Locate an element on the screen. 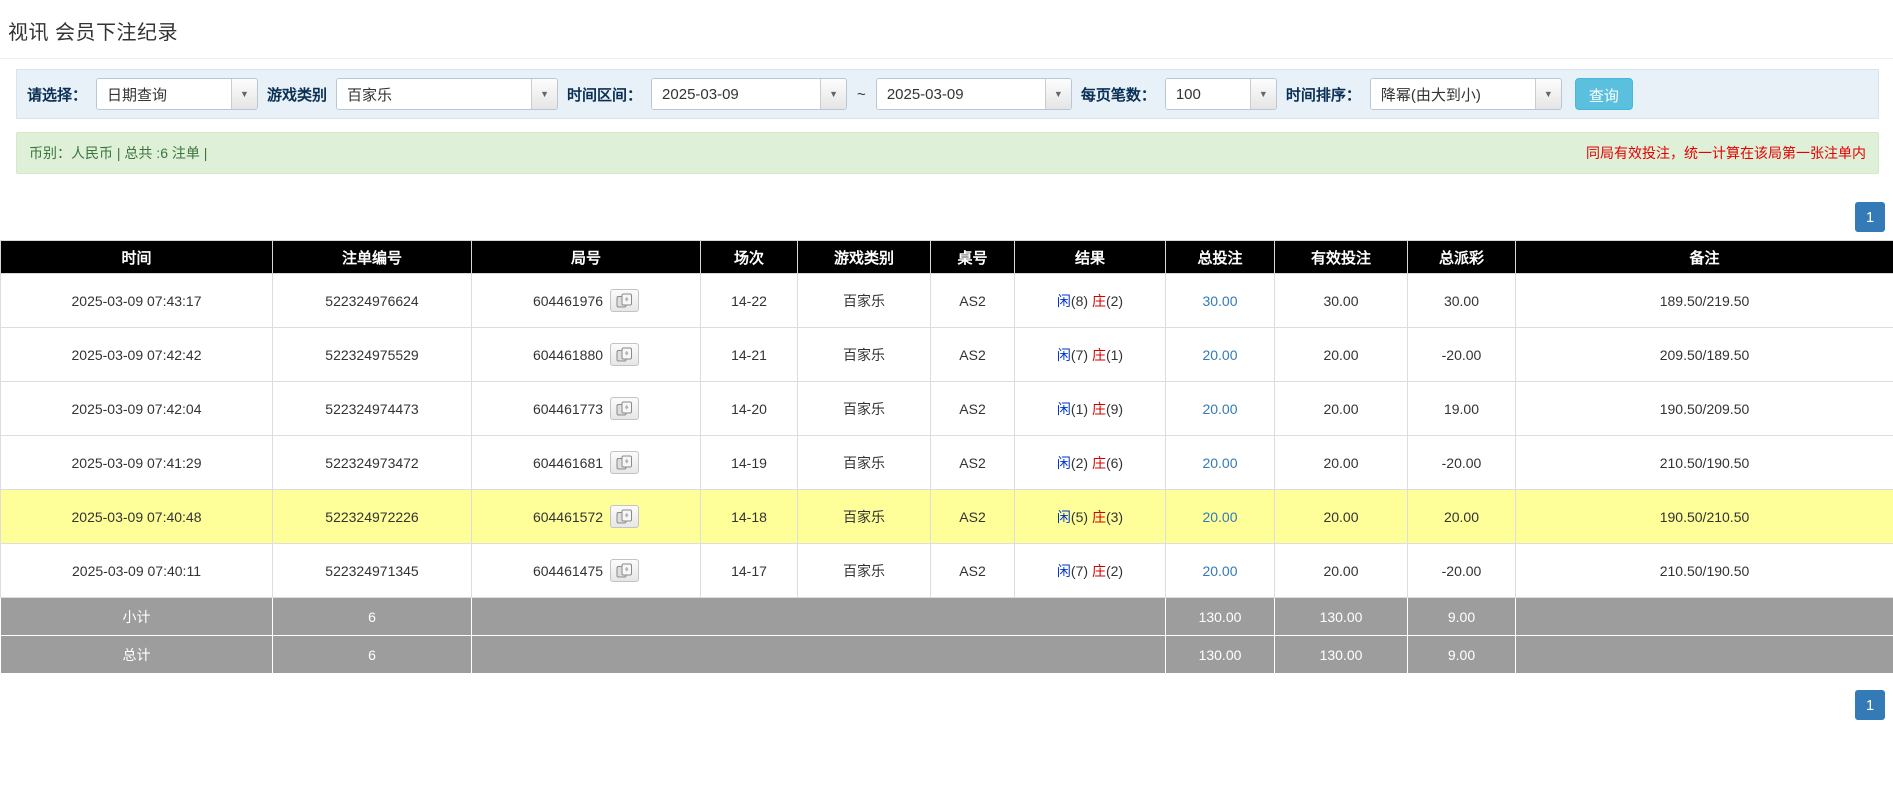 The width and height of the screenshot is (1893, 799). records-tfoot: 小计 6 130.00 130.00 9.00 总计 6 130.00 130.00 9.00 is located at coordinates (946, 635).